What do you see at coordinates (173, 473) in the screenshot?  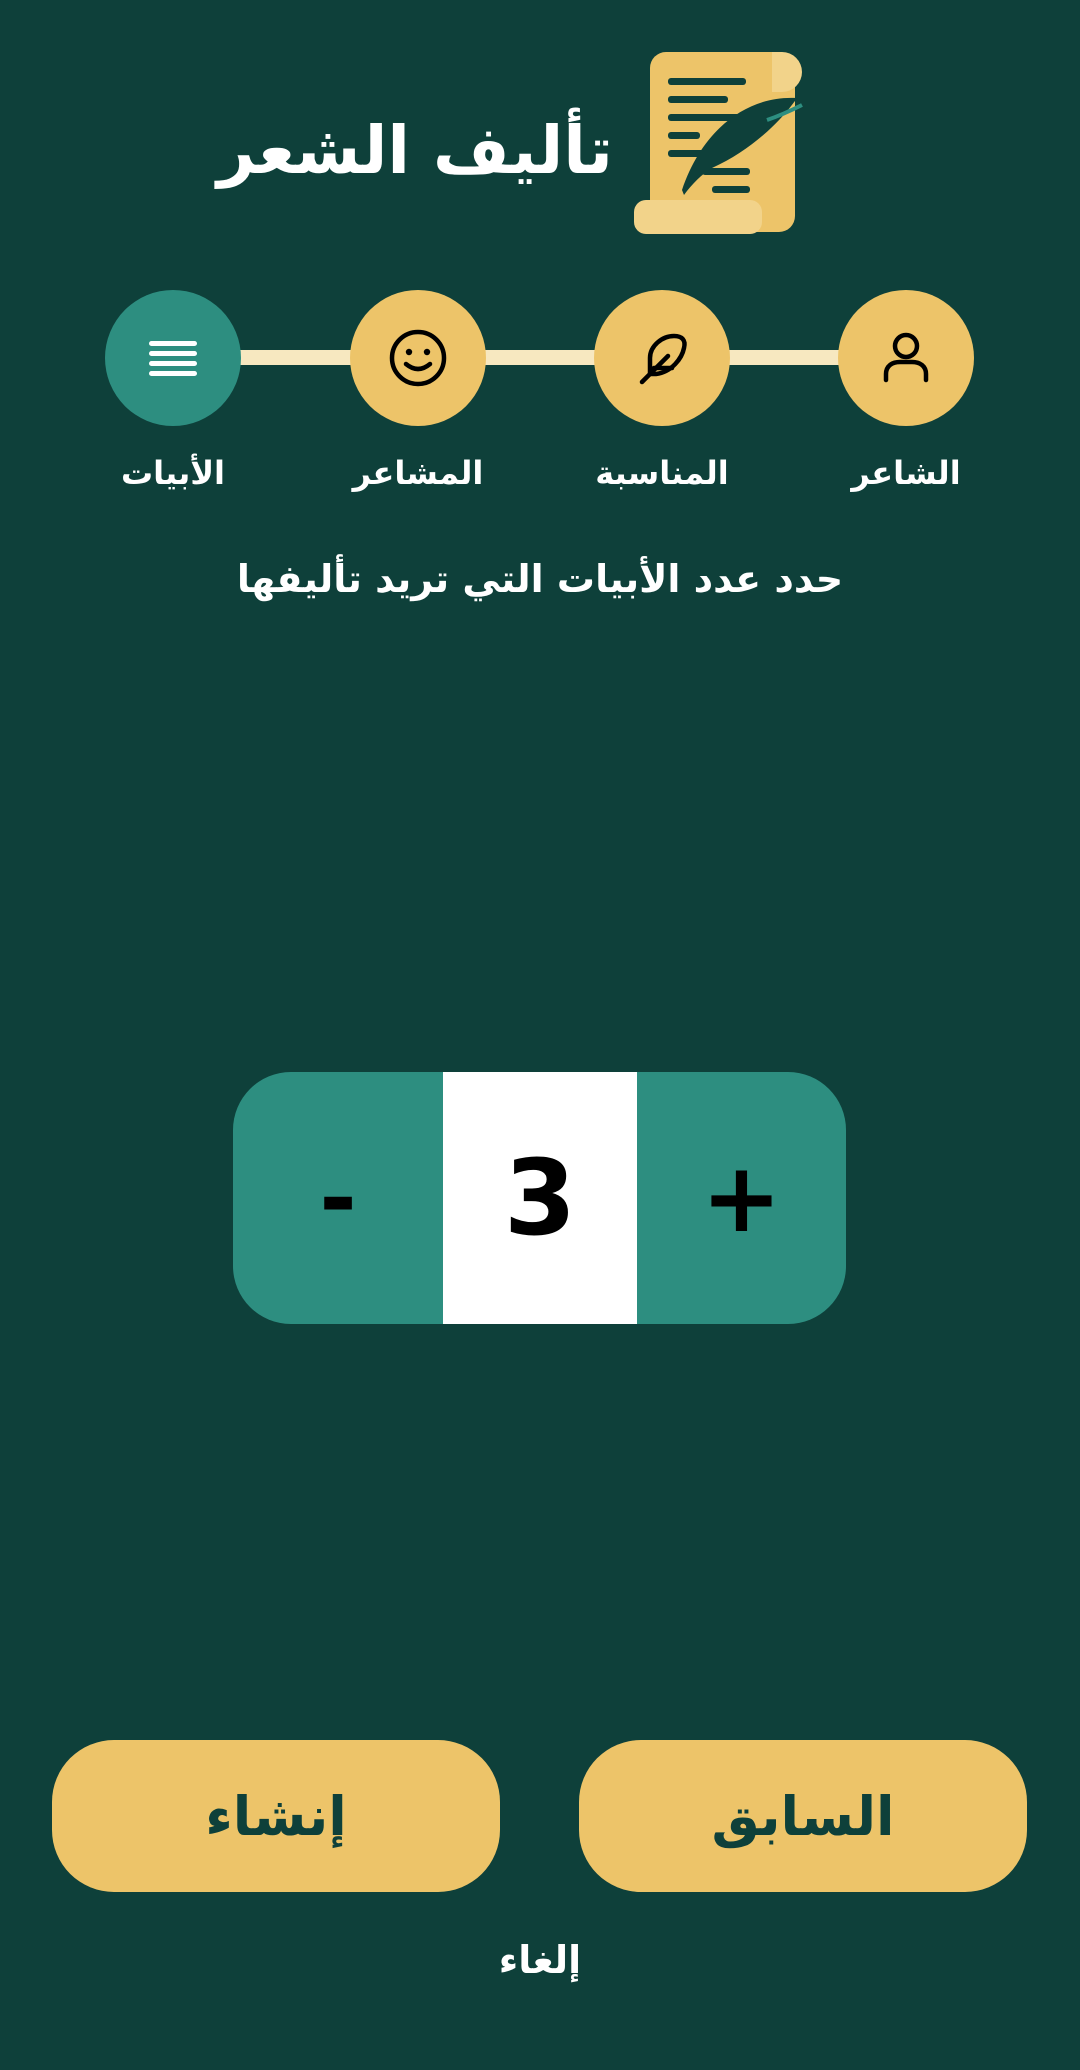 I see `step-label-verses: الأبيات` at bounding box center [173, 473].